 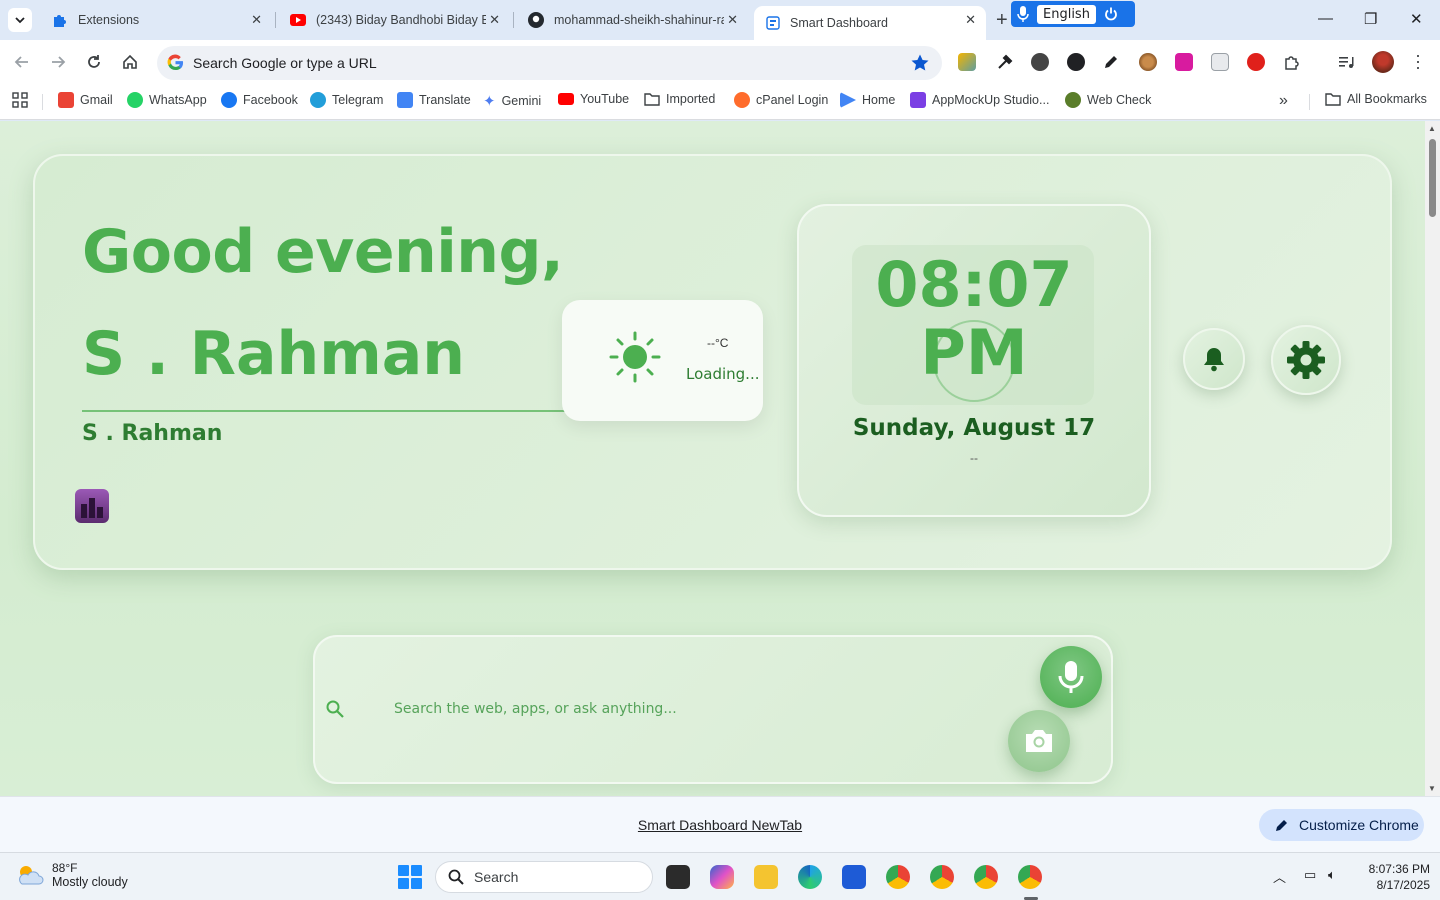 I want to click on extension-user-check-icon, so click(x=967, y=62).